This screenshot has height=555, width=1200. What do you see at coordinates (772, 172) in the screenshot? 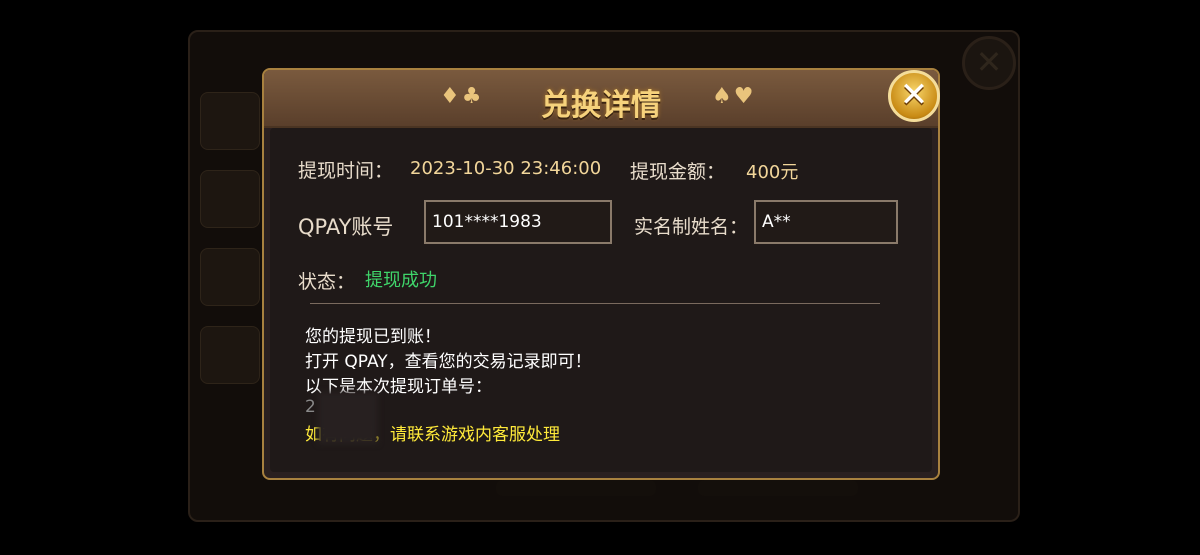
I see `withdraw-amount-value: 400元` at bounding box center [772, 172].